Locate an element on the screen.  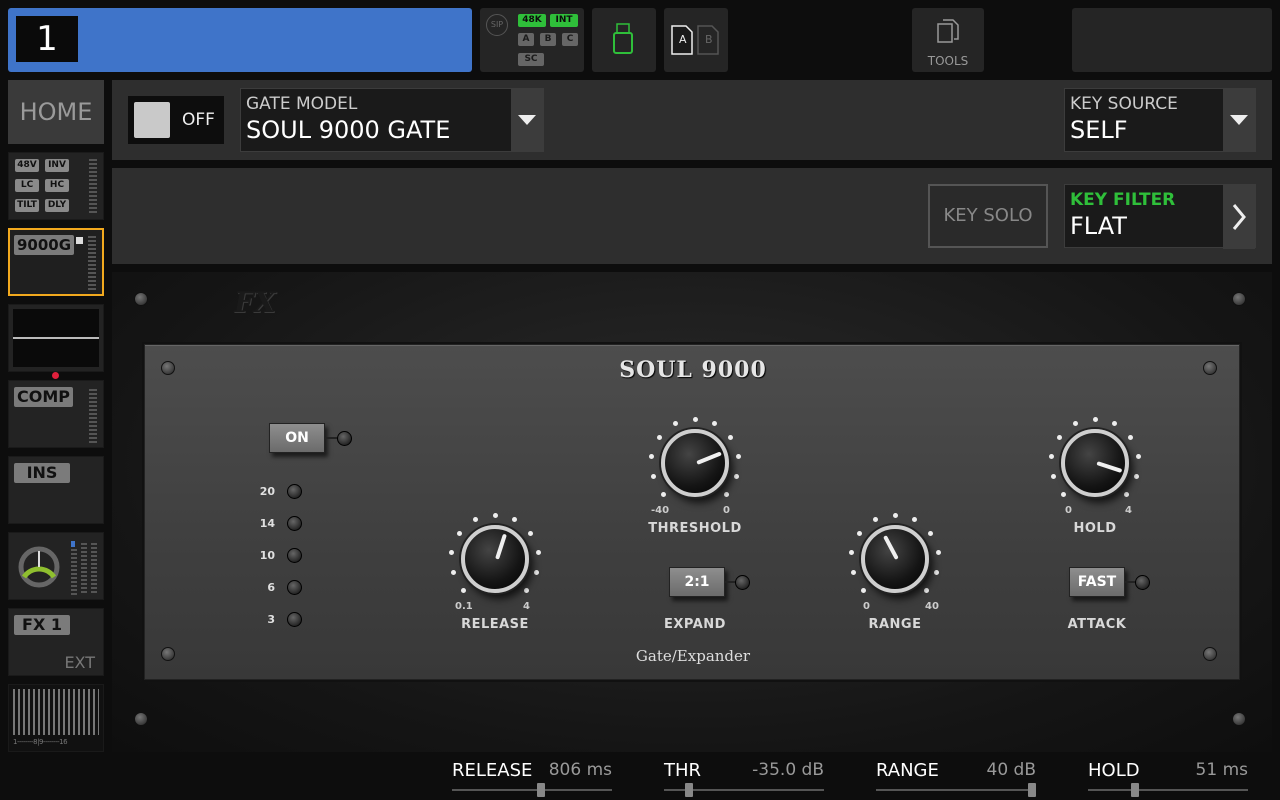
blank-softkey is located at coordinates (1172, 40).